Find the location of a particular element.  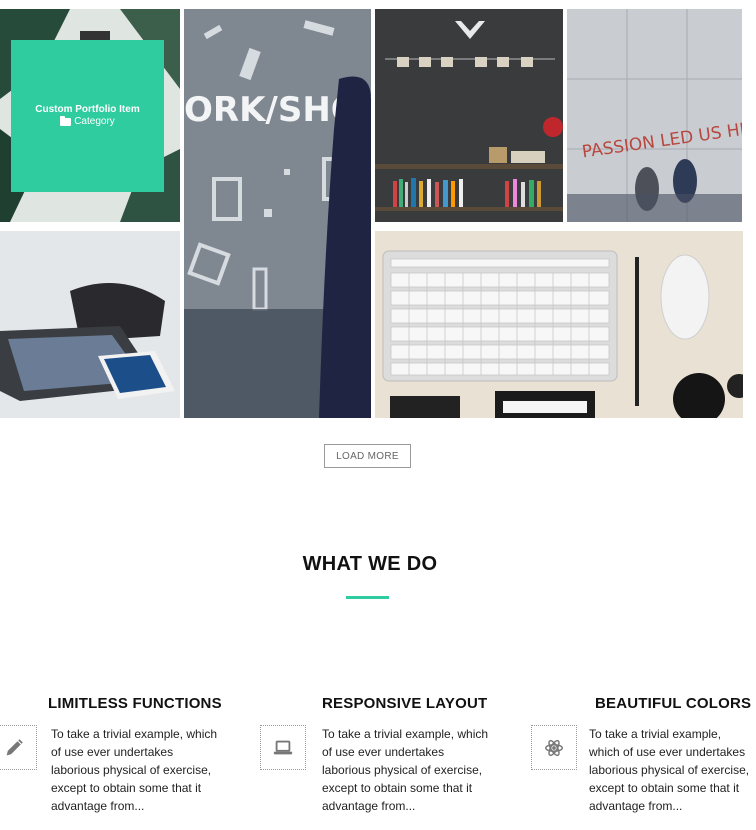

load-more-button: LOAD MORE is located at coordinates (367, 456).